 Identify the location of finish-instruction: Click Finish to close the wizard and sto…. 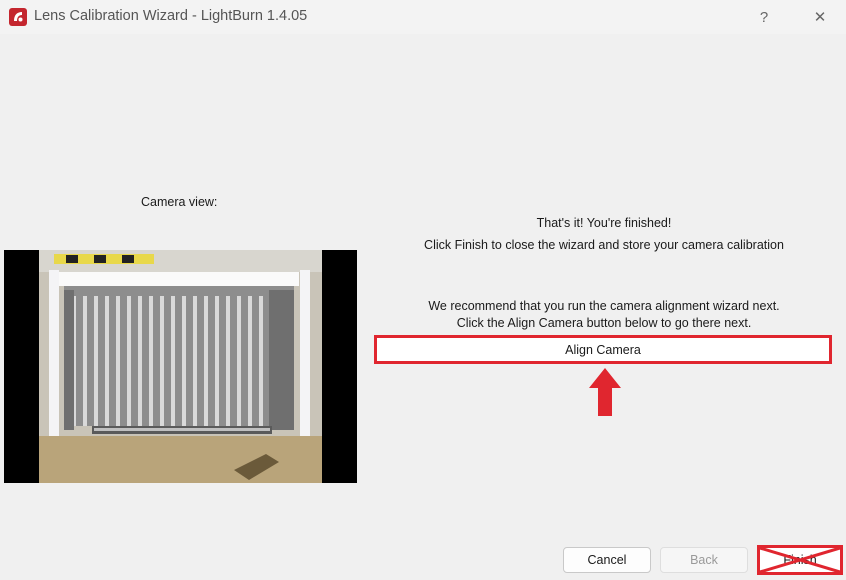
(604, 245).